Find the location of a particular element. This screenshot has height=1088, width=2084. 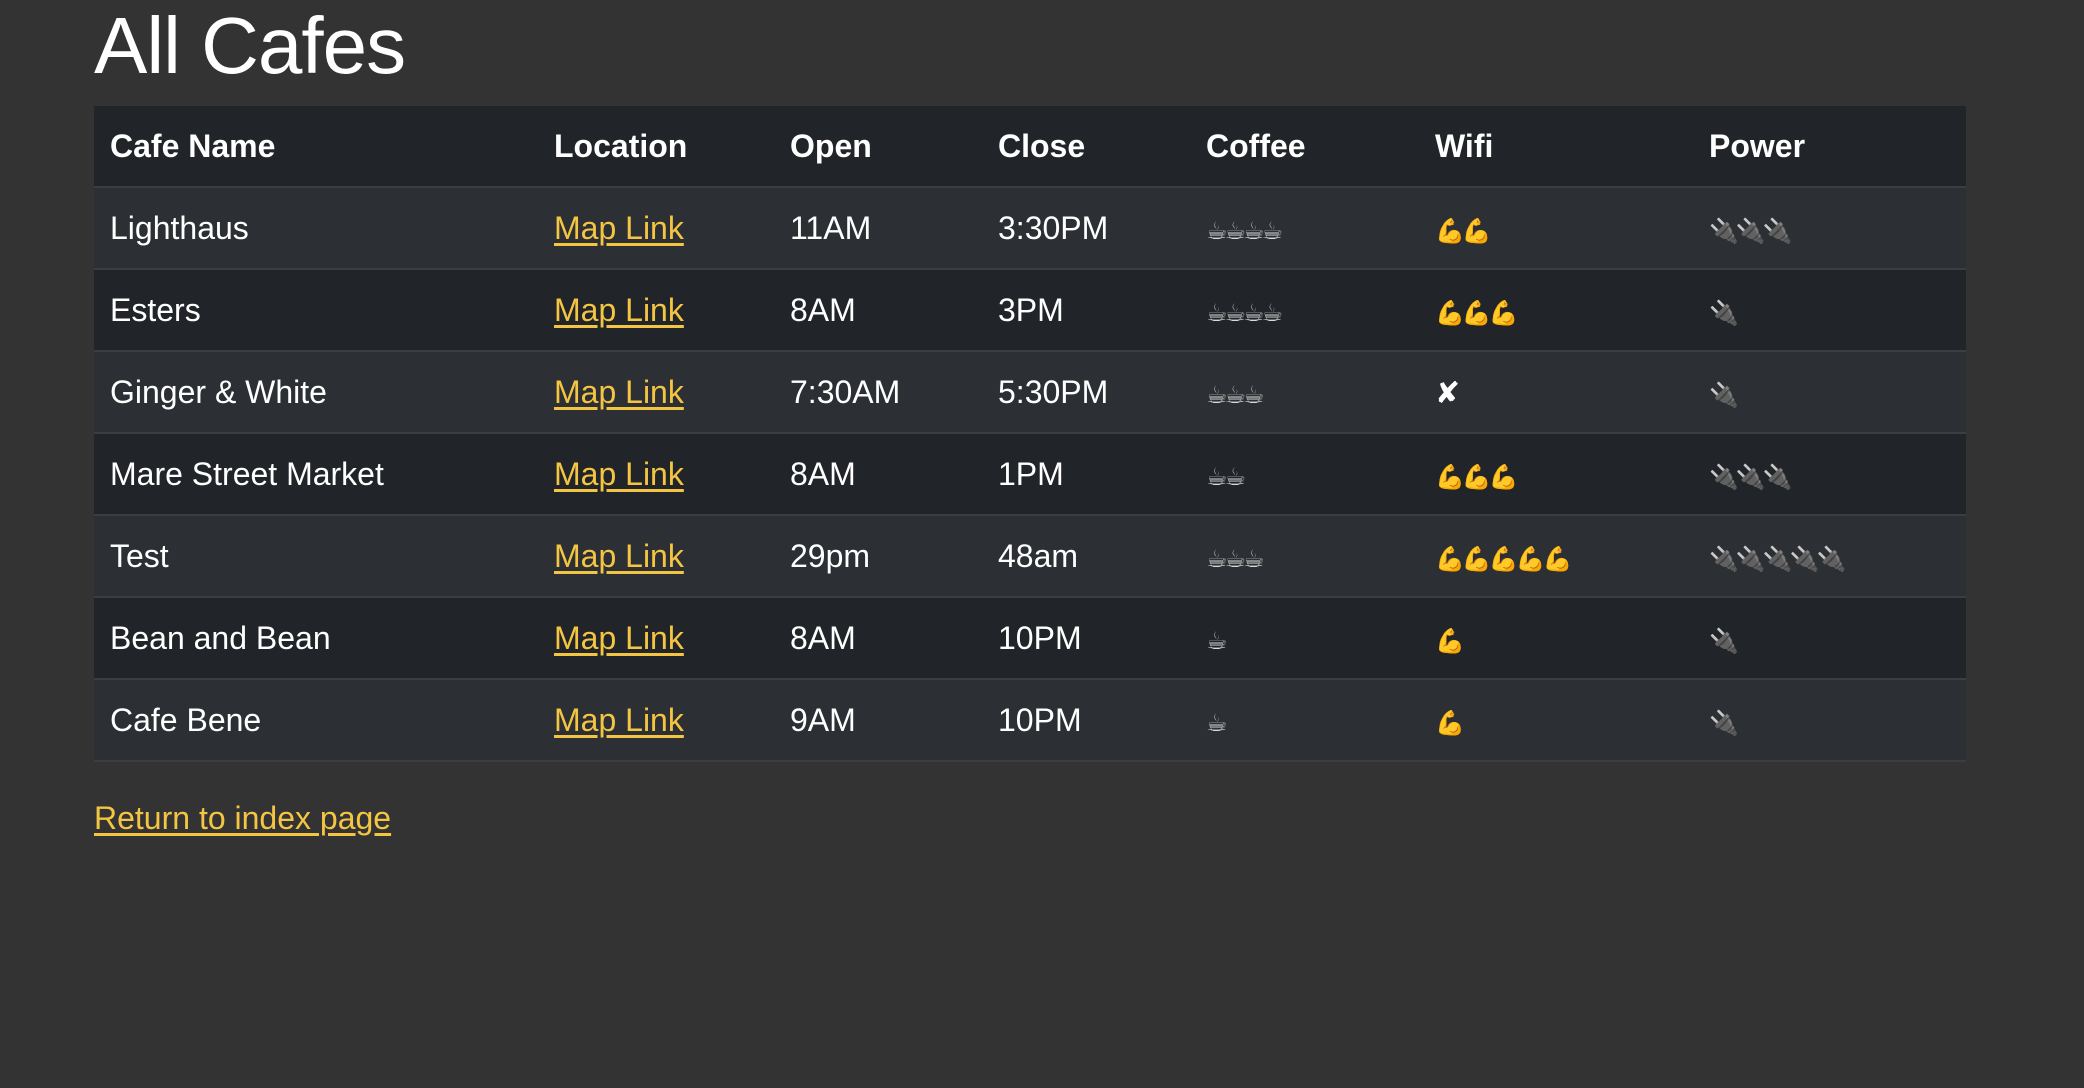

cafe-name-cell: Ginger & White is located at coordinates (316, 392).